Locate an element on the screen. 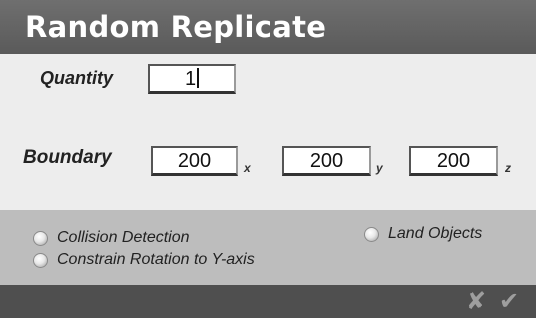  land-objects-option: Land Objects is located at coordinates (423, 234).